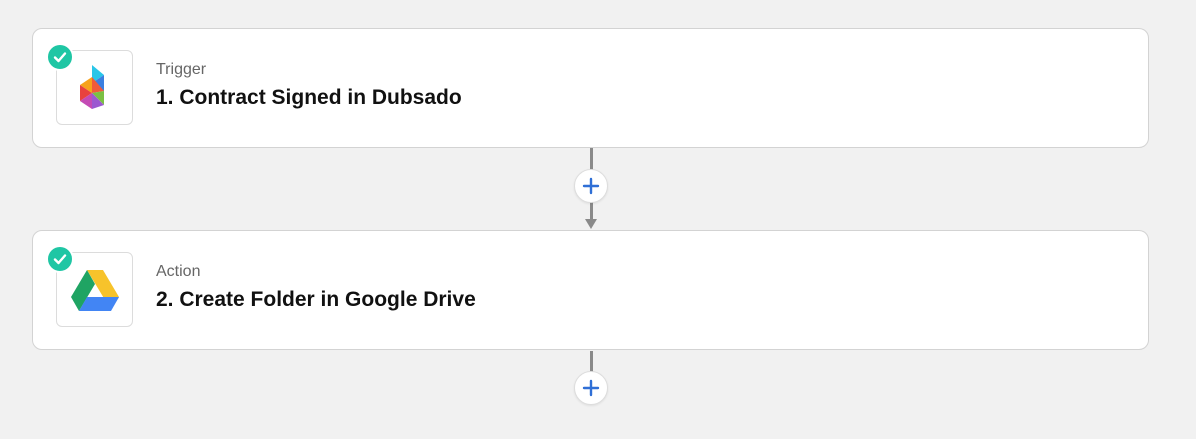  What do you see at coordinates (316, 299) in the screenshot?
I see `step-title: 2. Create Folder in Google Drive` at bounding box center [316, 299].